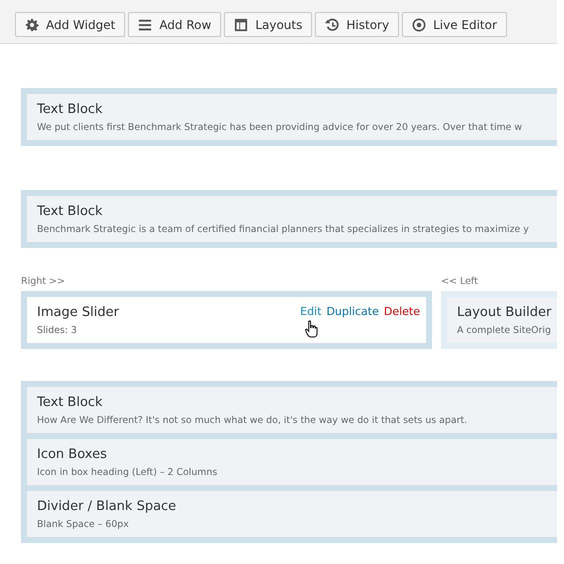 The height and width of the screenshot is (564, 564). Describe the element at coordinates (311, 329) in the screenshot. I see `hand-cursor-icon` at that location.